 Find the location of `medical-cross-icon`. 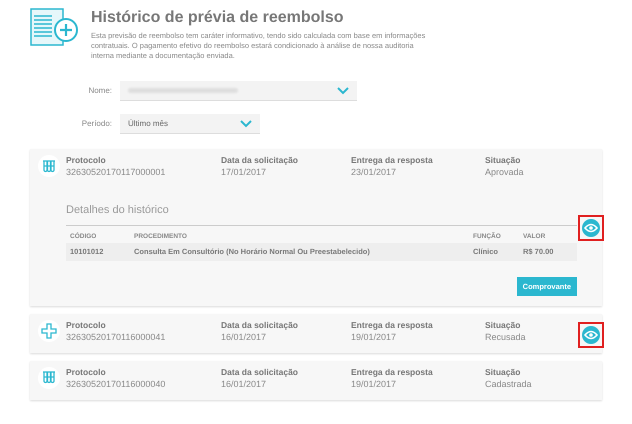

medical-cross-icon is located at coordinates (49, 330).